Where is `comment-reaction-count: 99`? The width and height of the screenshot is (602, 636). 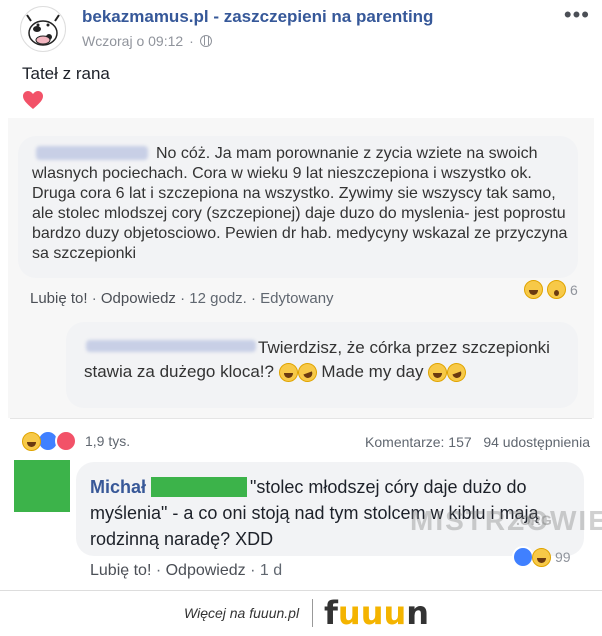
comment-reaction-count: 99 is located at coordinates (563, 557).